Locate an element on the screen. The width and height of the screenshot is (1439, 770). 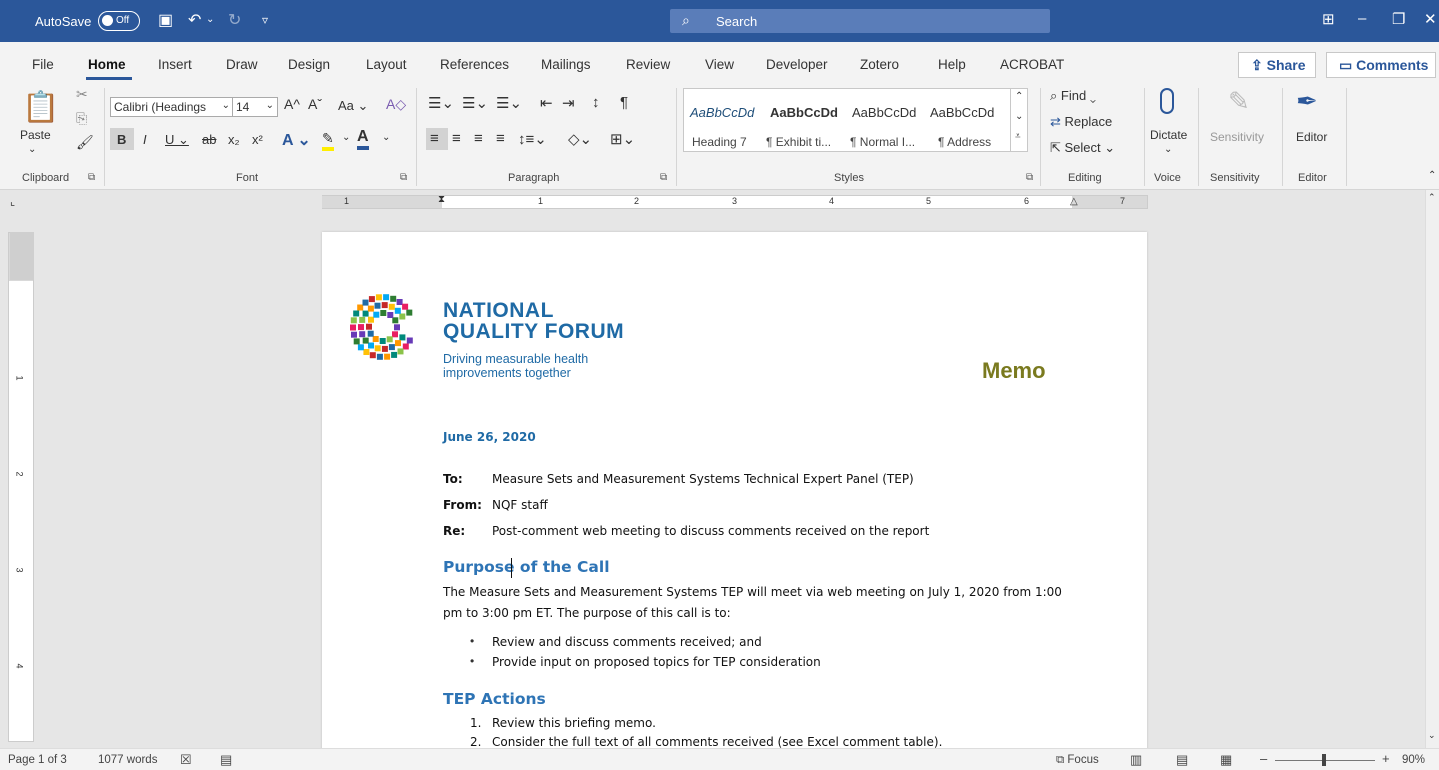
tab-view: View is located at coordinates (719, 64).